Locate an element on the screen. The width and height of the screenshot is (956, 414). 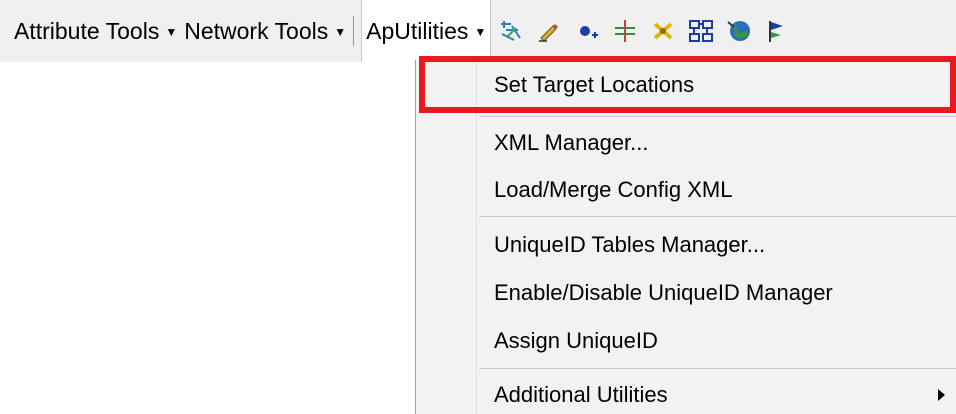
attribute-tools-label: Attribute Tools is located at coordinates (87, 30).